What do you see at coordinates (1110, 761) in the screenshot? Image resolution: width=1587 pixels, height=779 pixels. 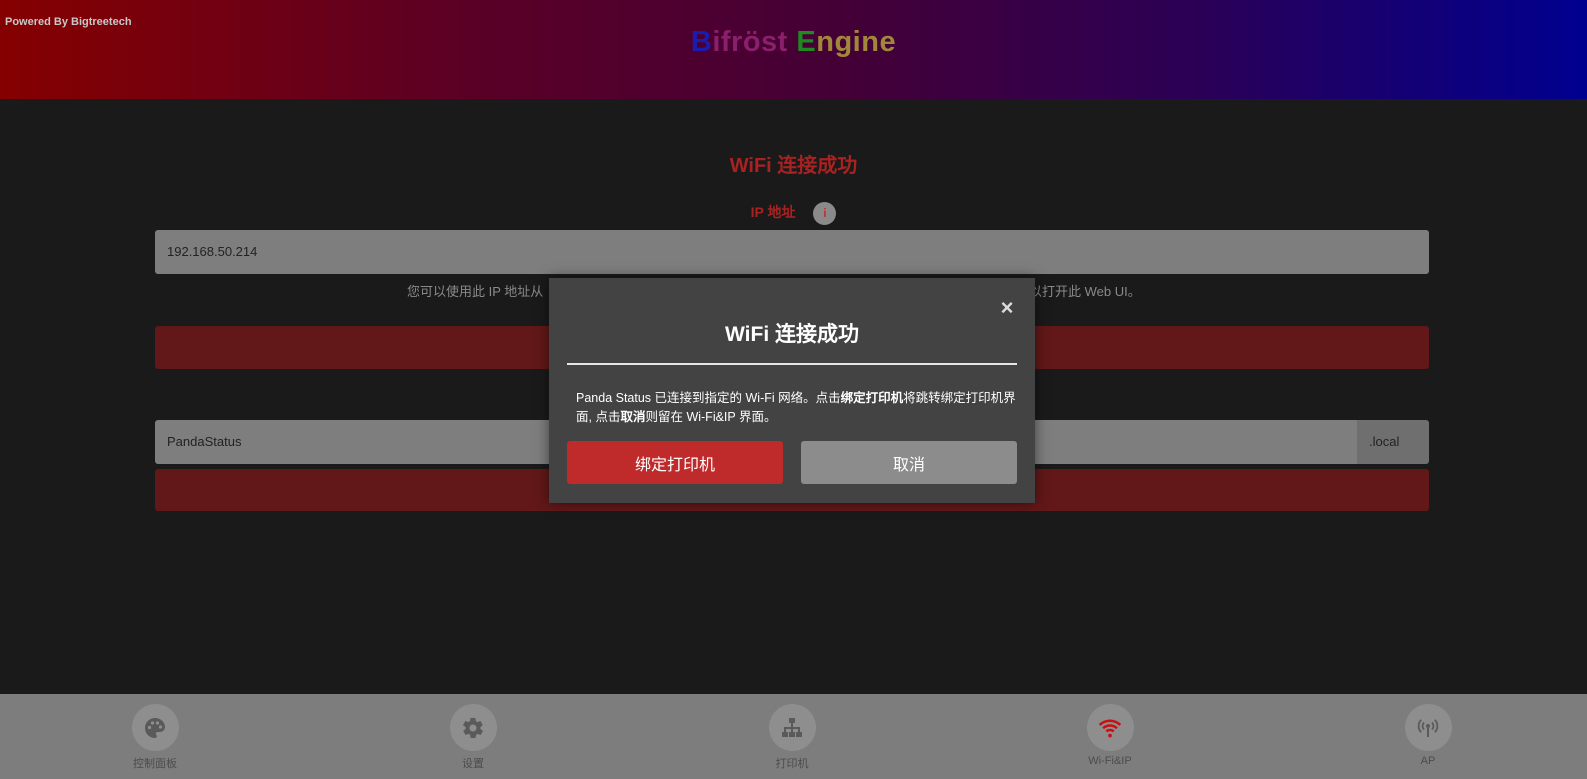 I see `nav-label: Wi-Fi&IP` at bounding box center [1110, 761].